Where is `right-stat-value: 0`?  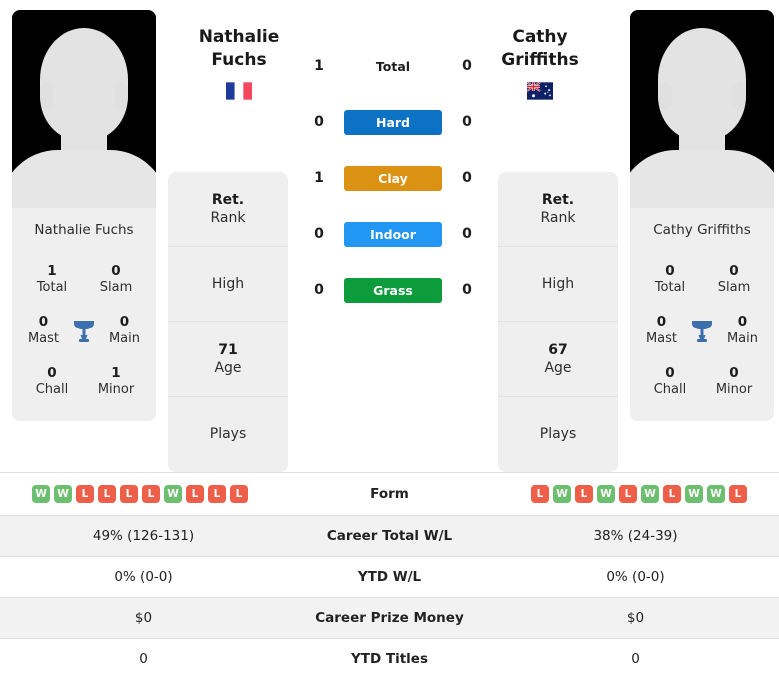 right-stat-value: 0 is located at coordinates (635, 659).